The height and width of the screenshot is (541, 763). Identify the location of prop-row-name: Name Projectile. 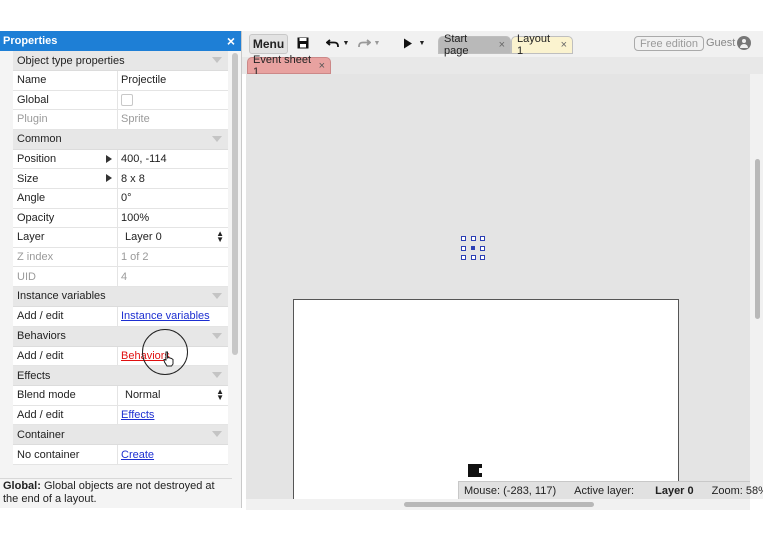
(120, 81).